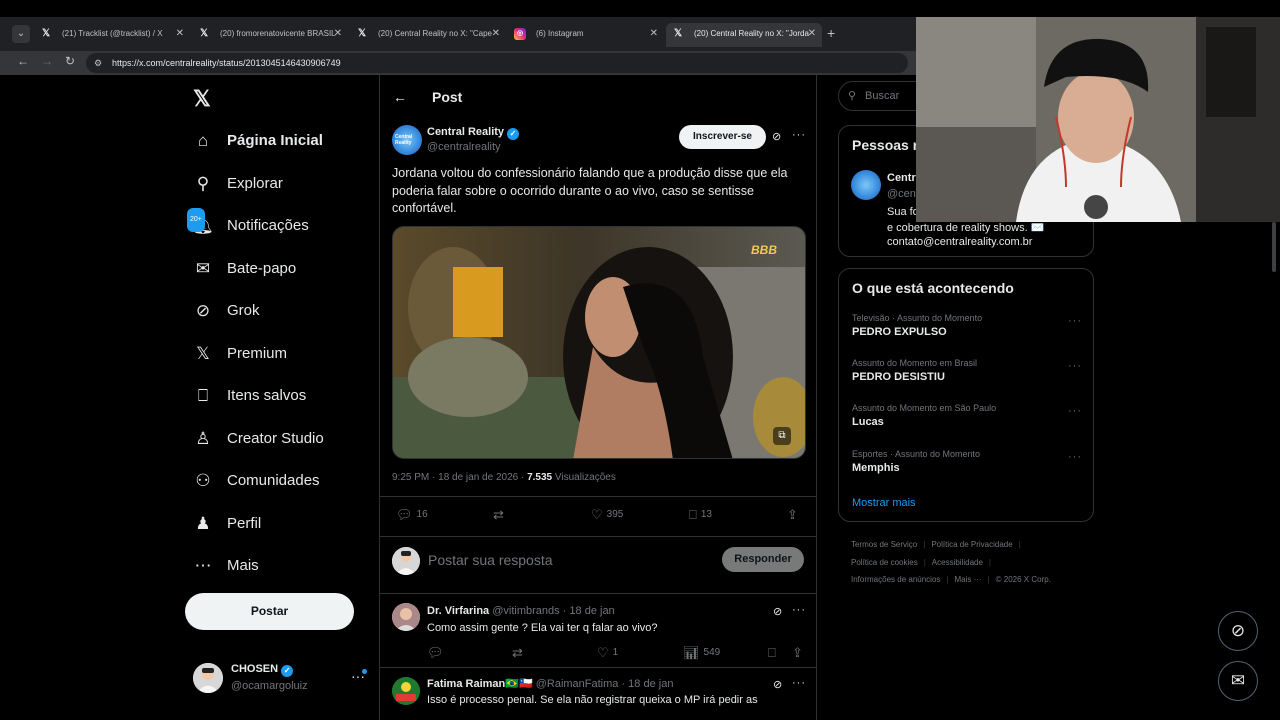  I want to click on nav-label: Explorar, so click(255, 183).